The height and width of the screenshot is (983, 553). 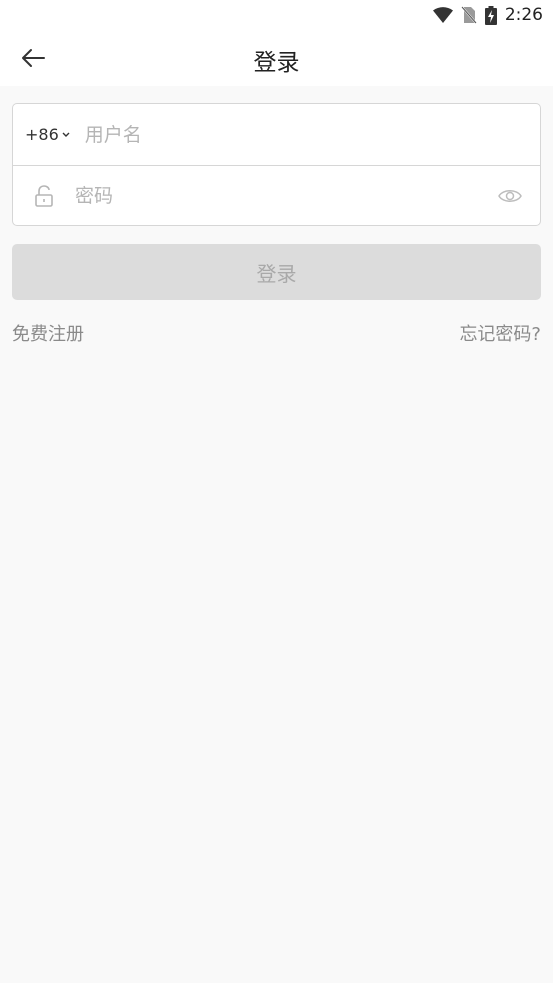 I want to click on page-title: 登录, so click(x=276, y=63).